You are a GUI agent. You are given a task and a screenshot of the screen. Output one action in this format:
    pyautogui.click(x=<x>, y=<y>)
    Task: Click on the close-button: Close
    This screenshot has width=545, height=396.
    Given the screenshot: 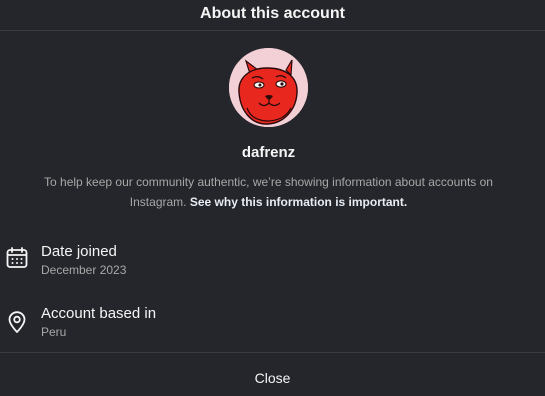 What is the action you would take?
    pyautogui.click(x=272, y=374)
    